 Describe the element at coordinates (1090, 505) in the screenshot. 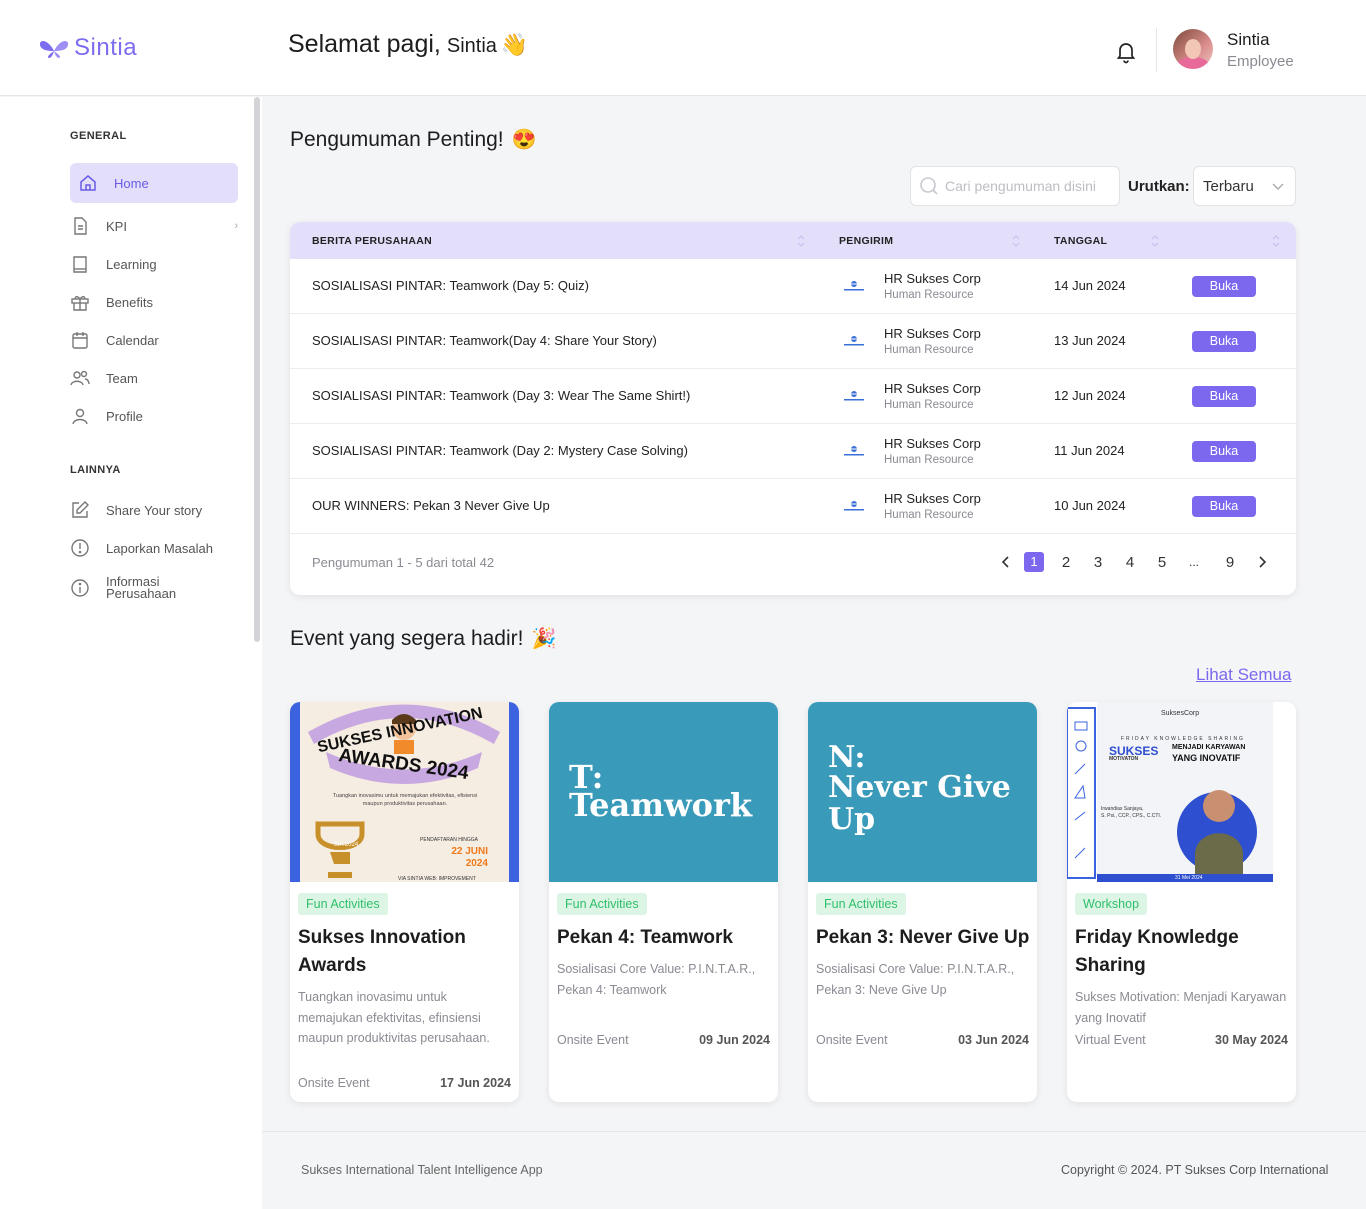

I see `news-date: 10 Jun 2024` at that location.